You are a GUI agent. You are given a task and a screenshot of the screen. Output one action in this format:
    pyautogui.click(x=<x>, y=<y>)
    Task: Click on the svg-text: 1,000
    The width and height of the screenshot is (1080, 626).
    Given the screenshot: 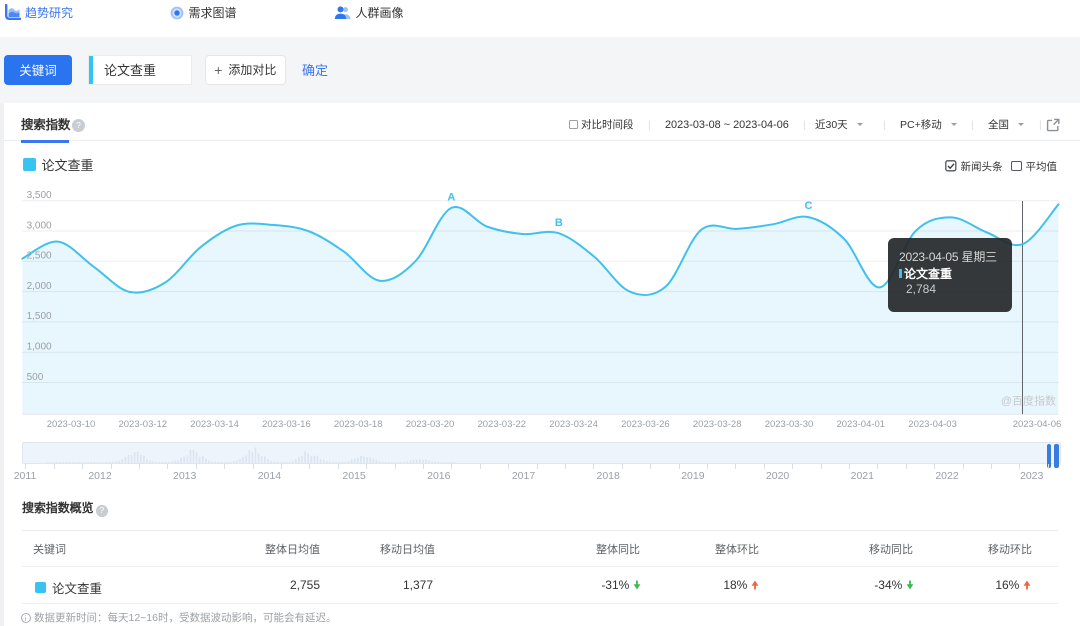 What is the action you would take?
    pyautogui.click(x=39, y=347)
    